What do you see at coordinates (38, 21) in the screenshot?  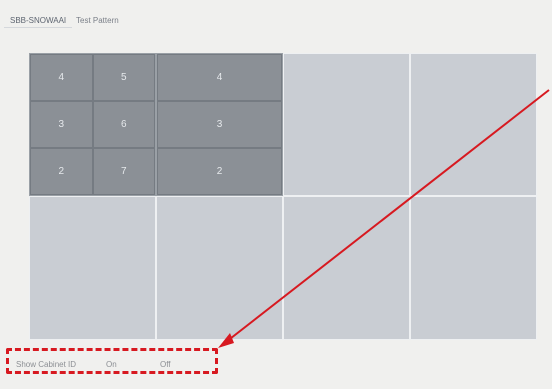 I see `tab-cabinet-group: SBB-SNOWAAI` at bounding box center [38, 21].